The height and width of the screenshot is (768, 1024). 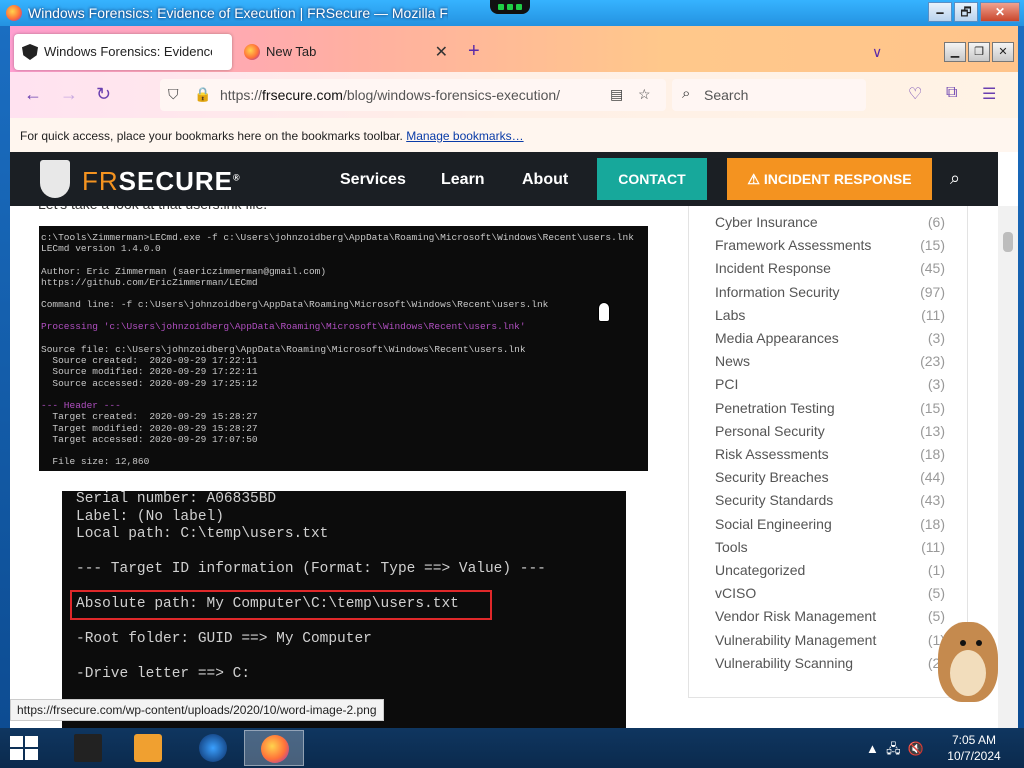 I want to click on search-placeholder: Search, so click(x=726, y=95).